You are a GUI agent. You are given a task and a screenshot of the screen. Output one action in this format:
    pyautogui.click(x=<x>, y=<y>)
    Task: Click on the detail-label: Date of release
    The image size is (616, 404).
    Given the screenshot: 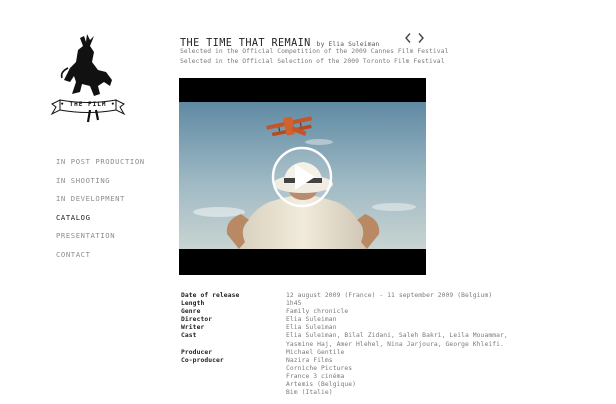 What is the action you would take?
    pyautogui.click(x=210, y=295)
    